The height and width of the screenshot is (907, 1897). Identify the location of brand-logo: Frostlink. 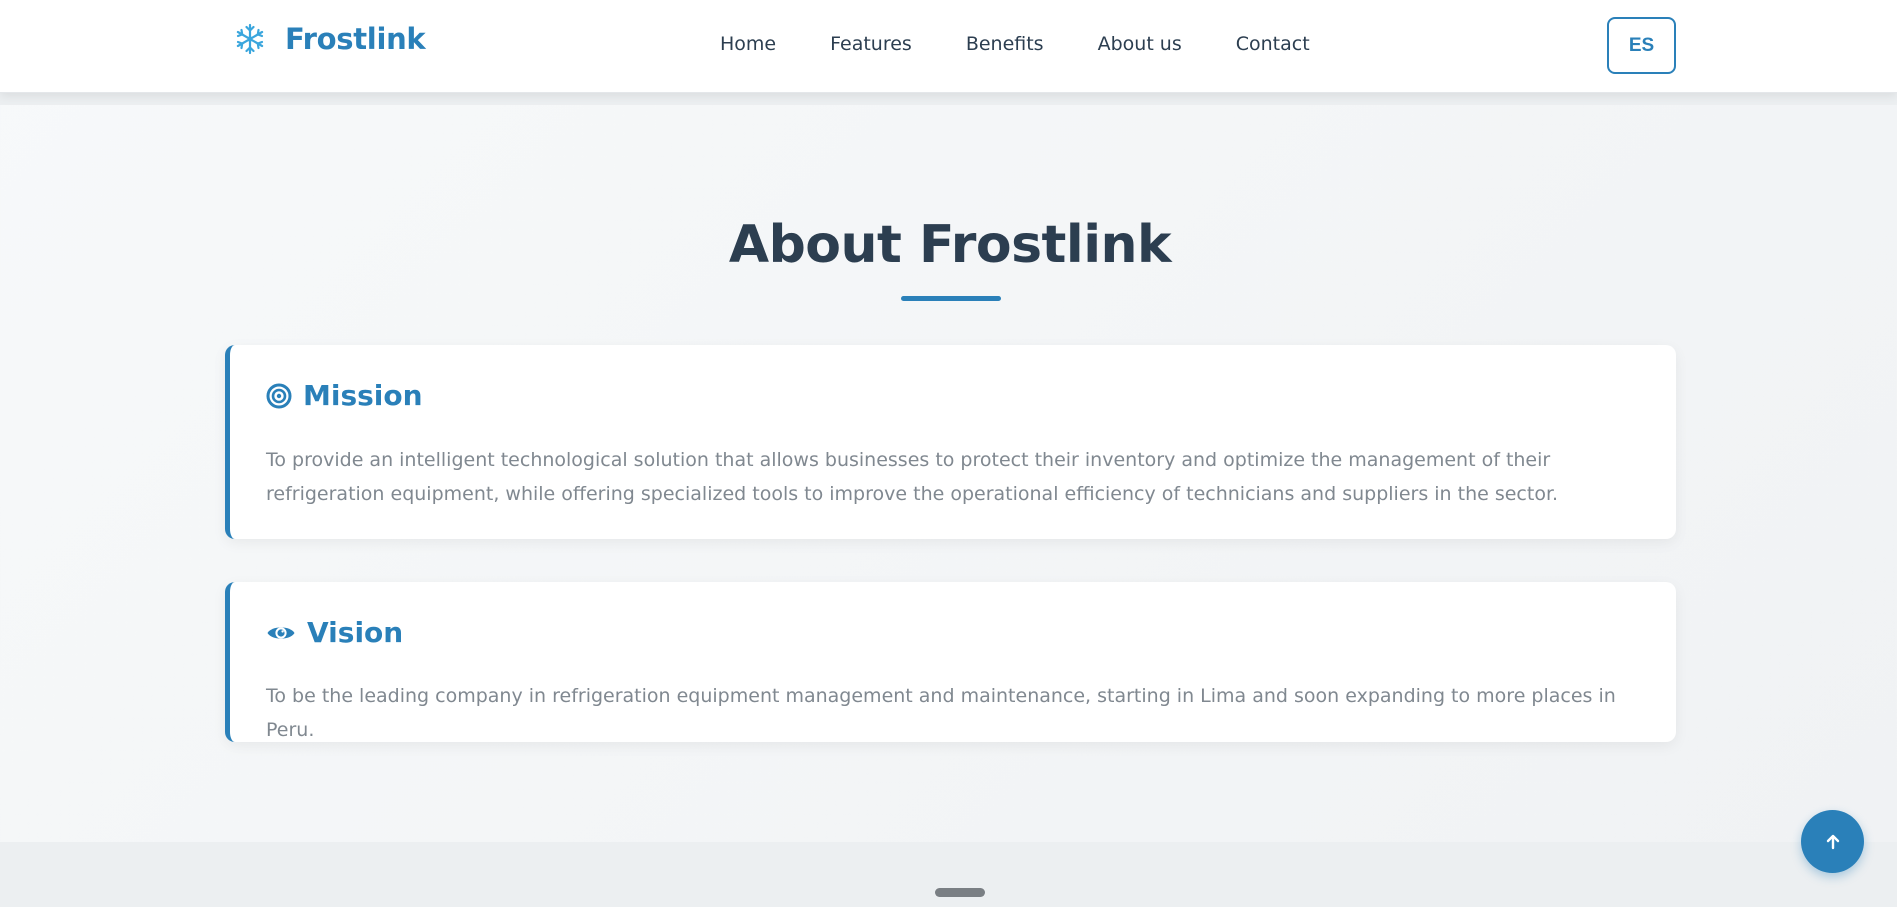
(329, 39).